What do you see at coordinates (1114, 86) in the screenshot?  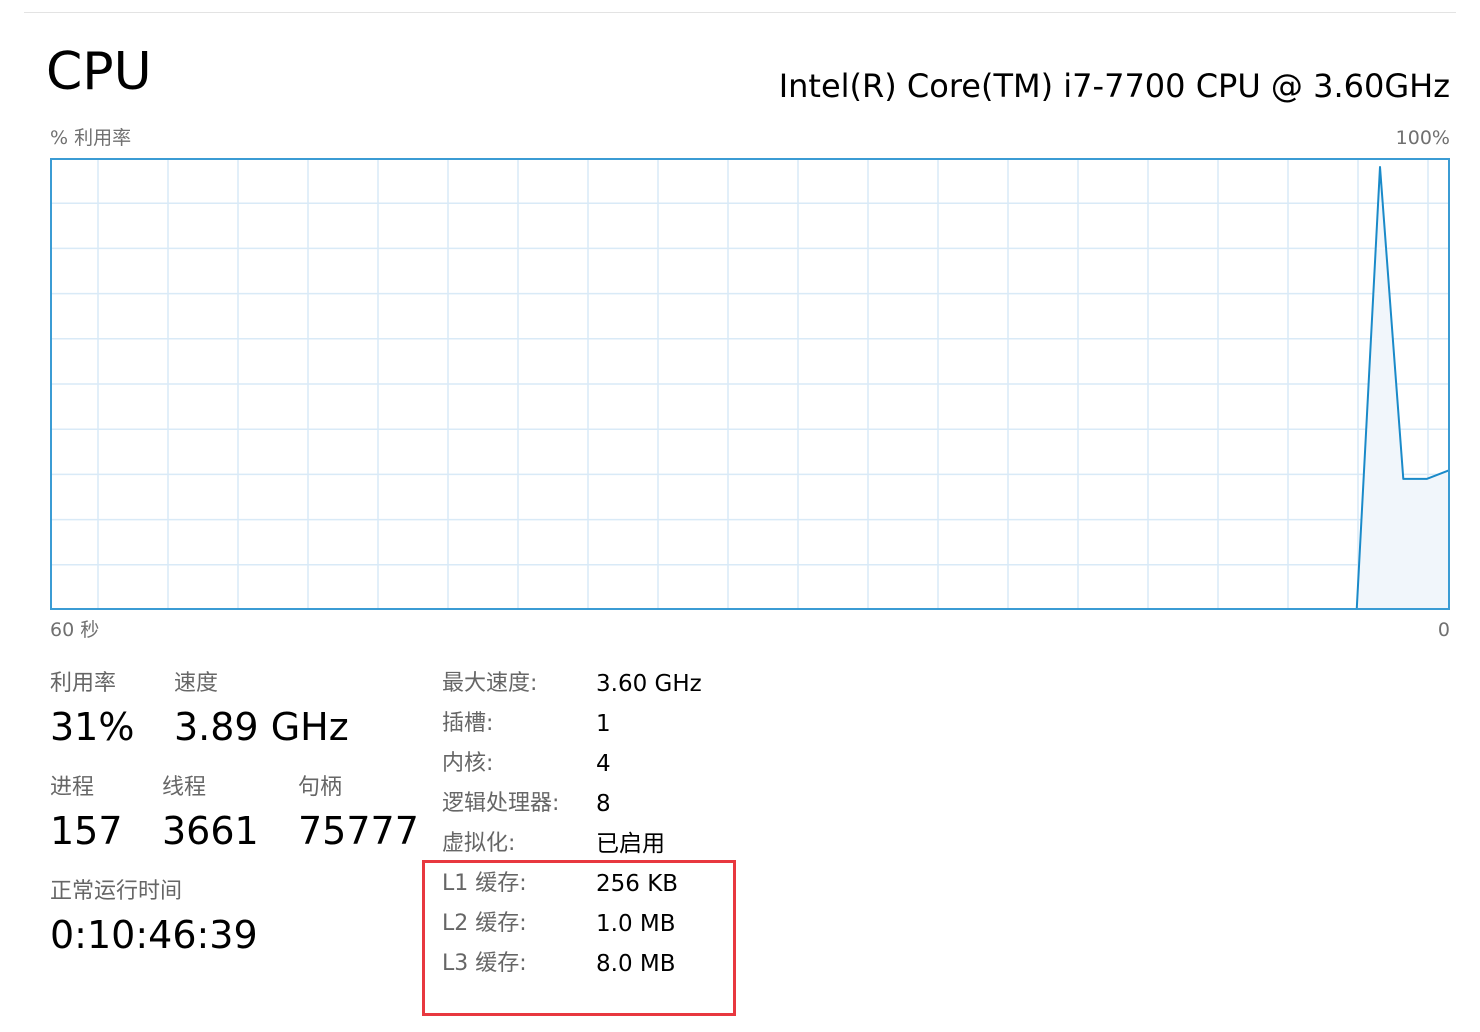 I see `cpu-model-name: Intel(R) Core(TM) i7-7700 CPU @ 3.60GHz` at bounding box center [1114, 86].